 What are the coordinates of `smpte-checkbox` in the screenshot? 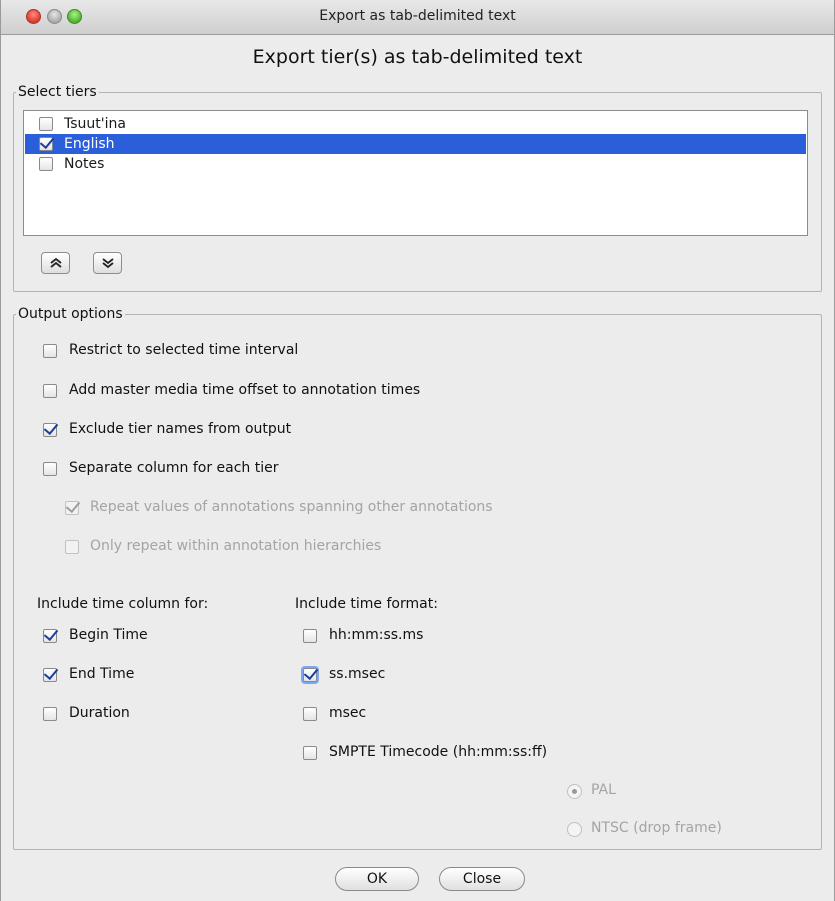 It's located at (310, 753).